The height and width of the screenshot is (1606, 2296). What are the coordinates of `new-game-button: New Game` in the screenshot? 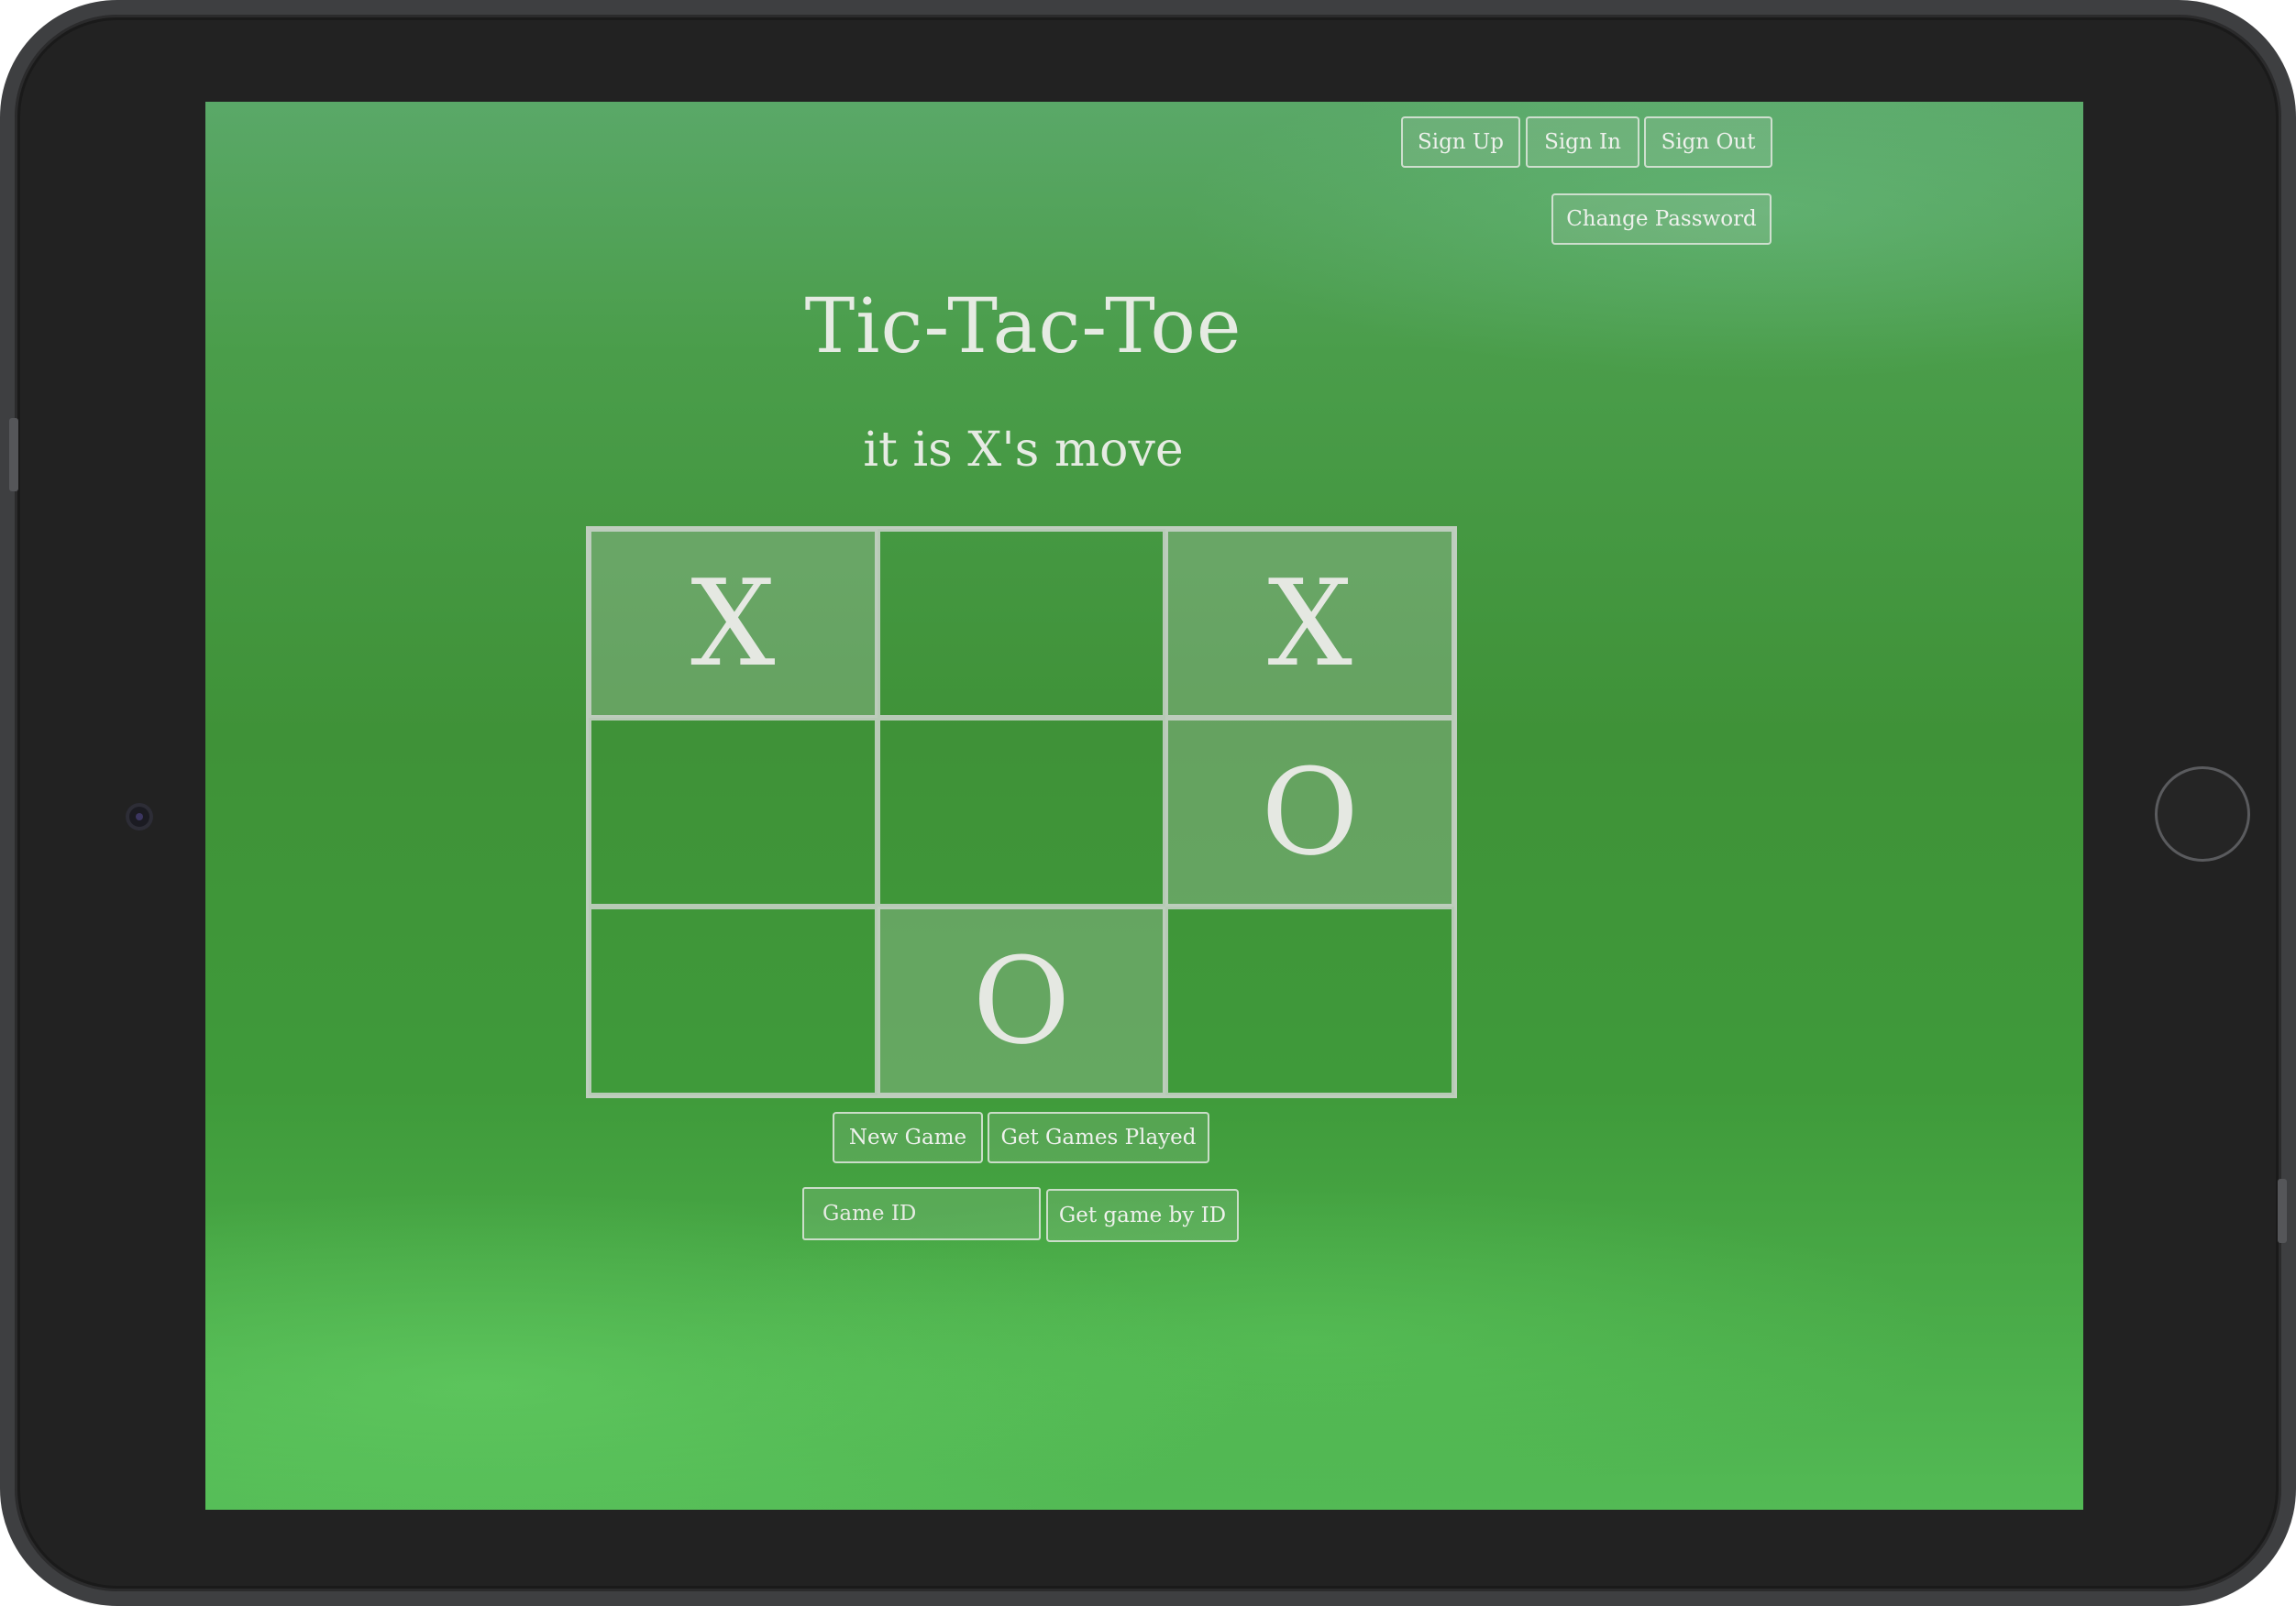 It's located at (908, 1137).